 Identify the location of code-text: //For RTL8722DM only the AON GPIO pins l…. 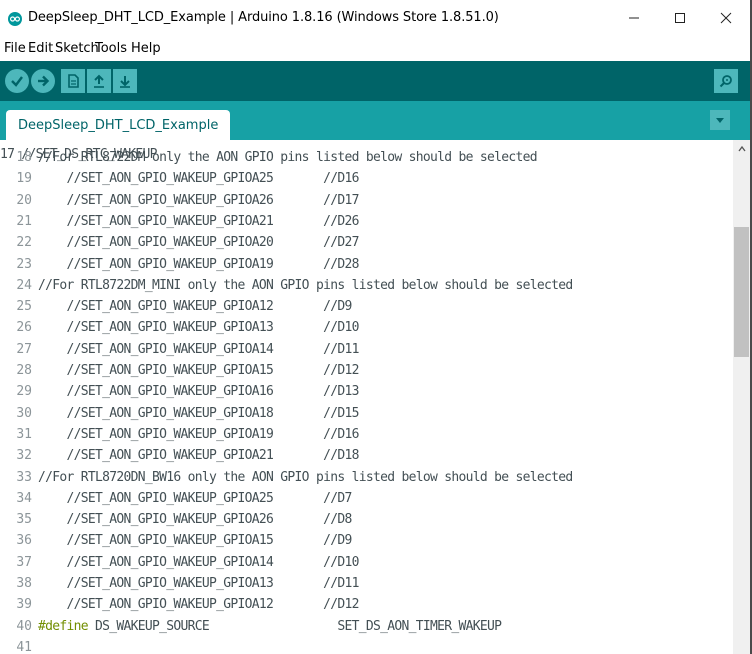
(288, 157).